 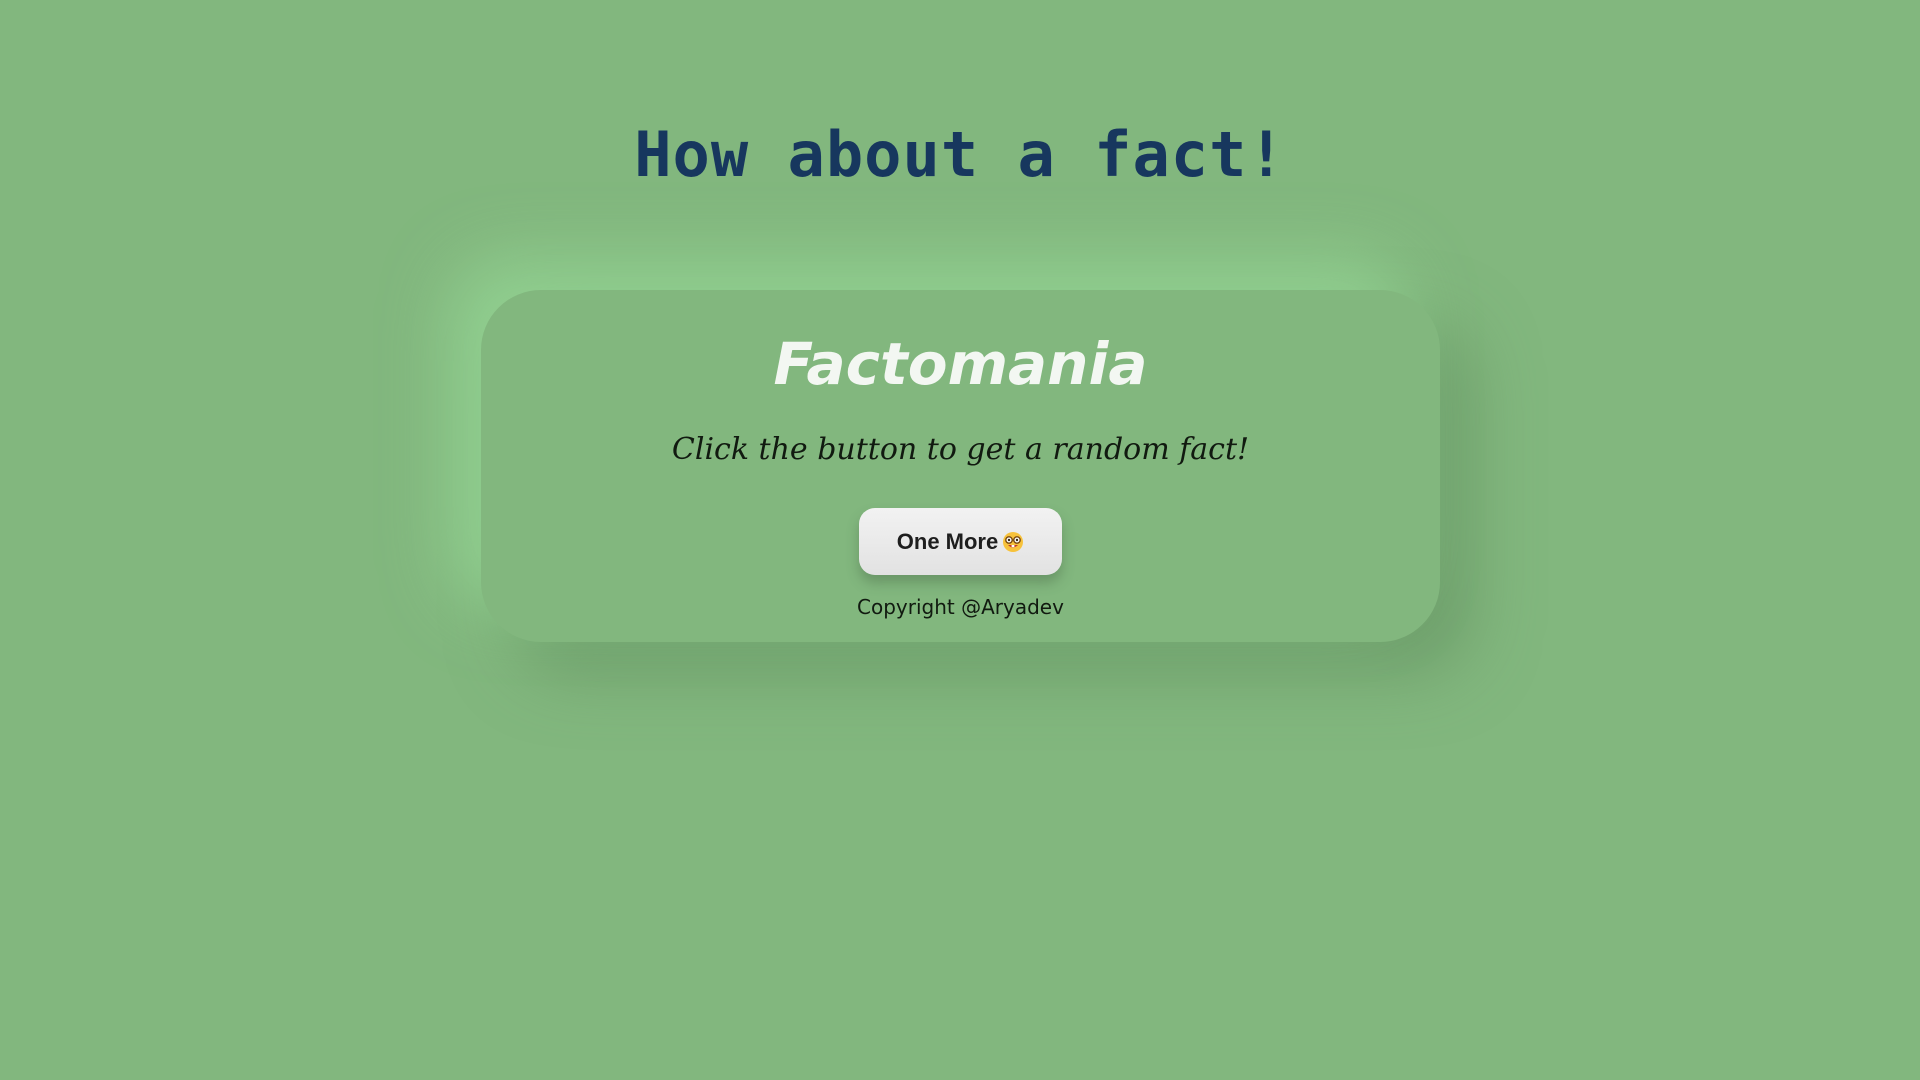 I want to click on one-more-button-label: One More, so click(x=947, y=541).